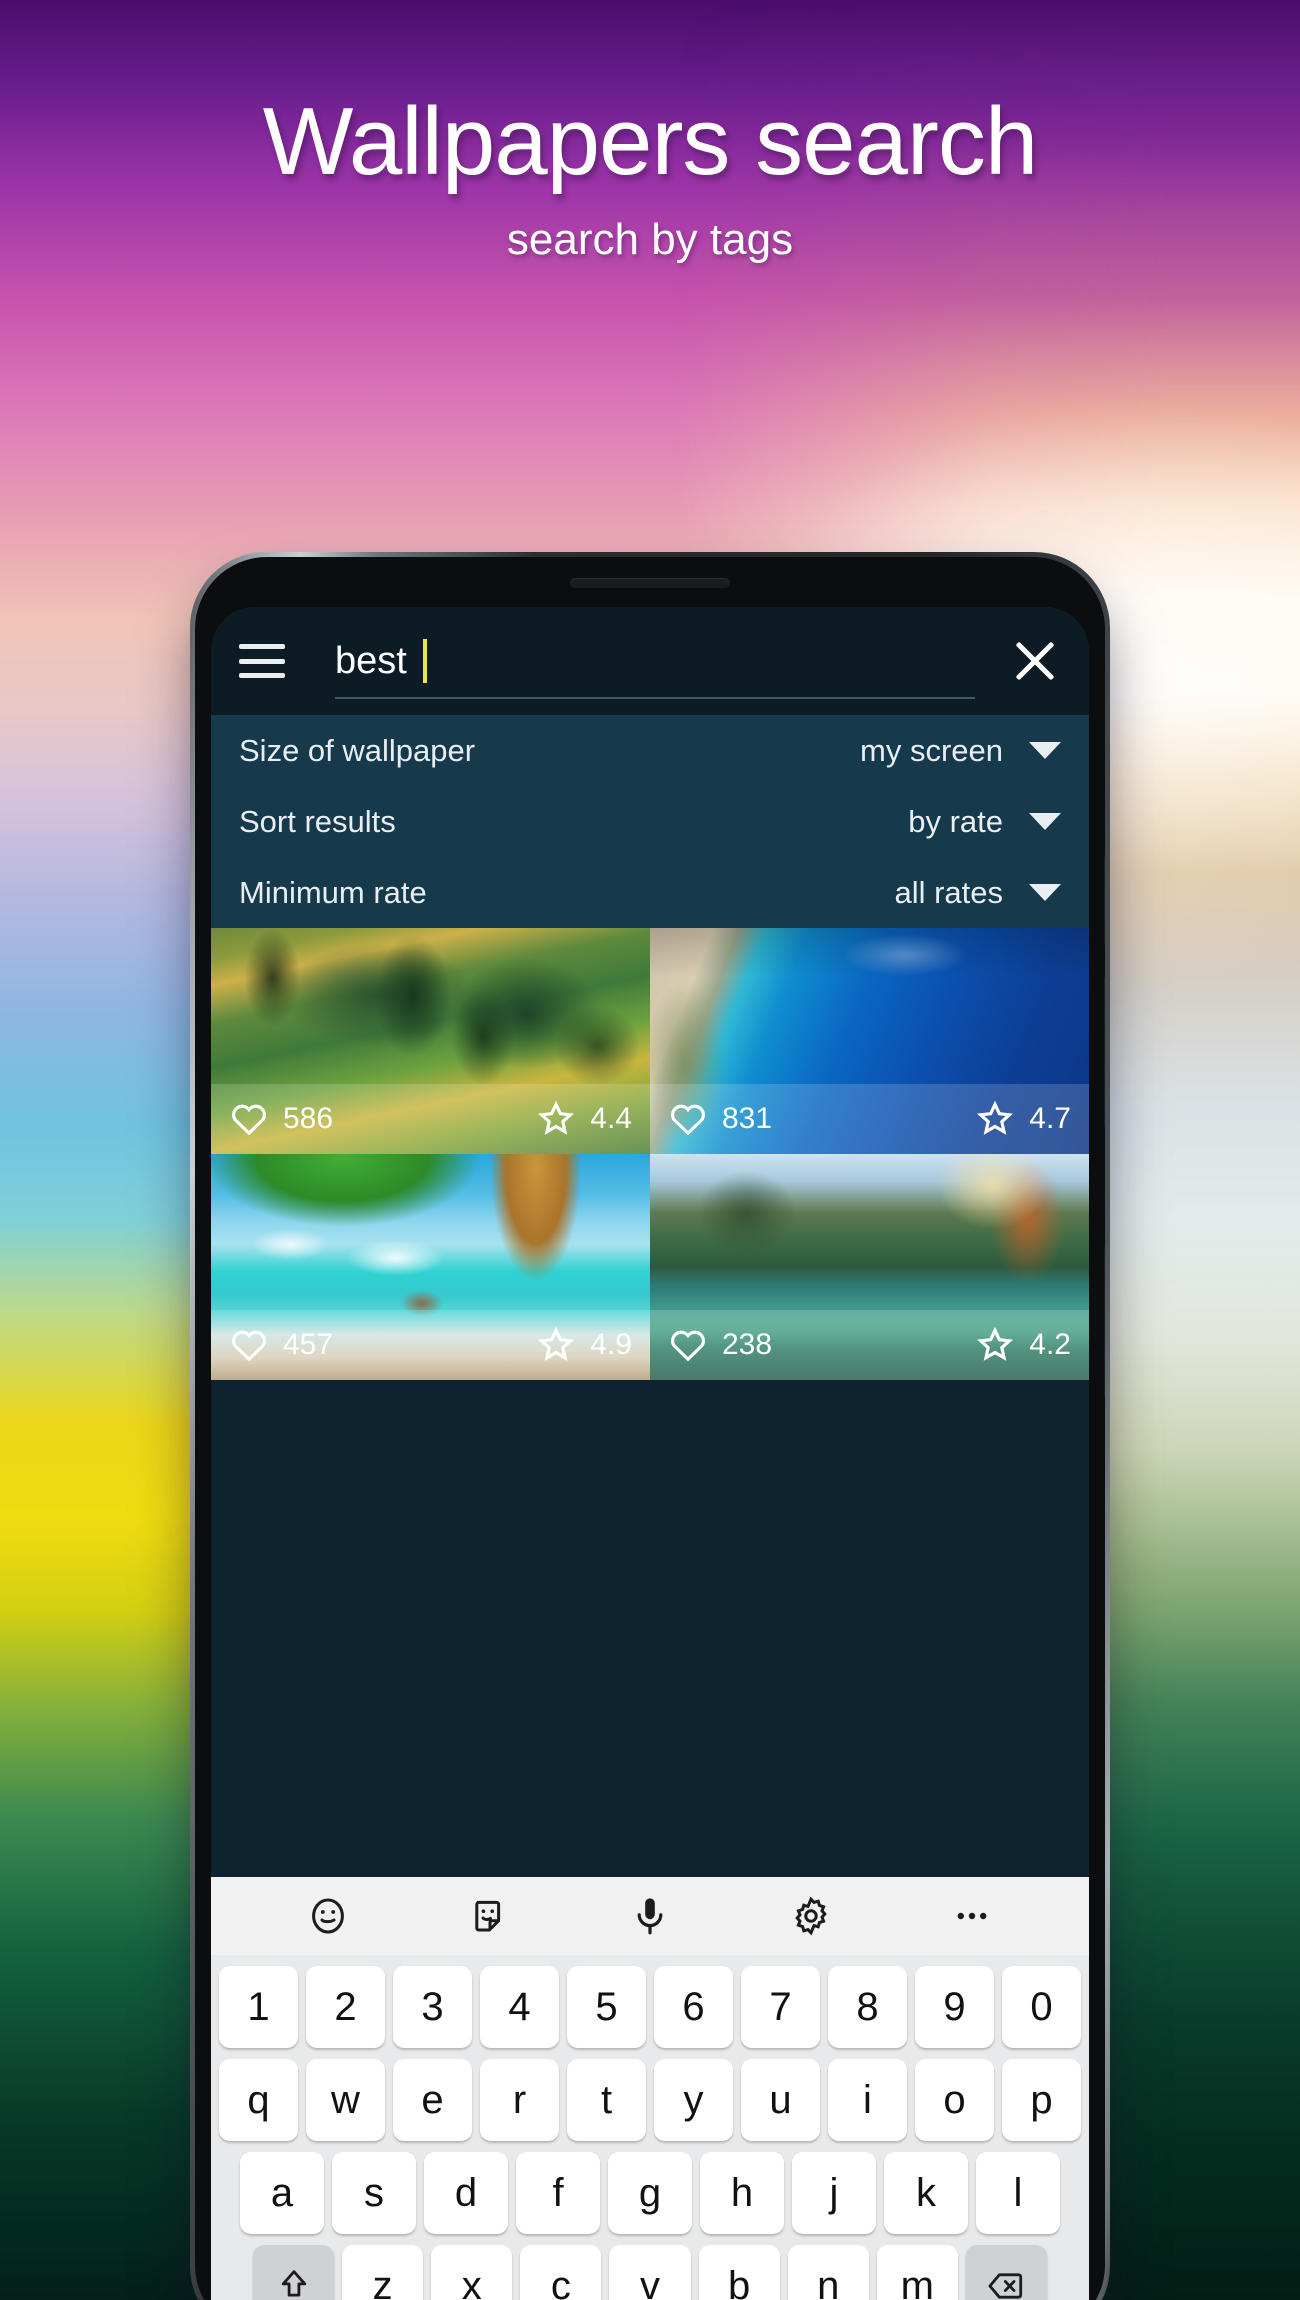 The image size is (1300, 2300). What do you see at coordinates (655, 662) in the screenshot?
I see `search-input: best` at bounding box center [655, 662].